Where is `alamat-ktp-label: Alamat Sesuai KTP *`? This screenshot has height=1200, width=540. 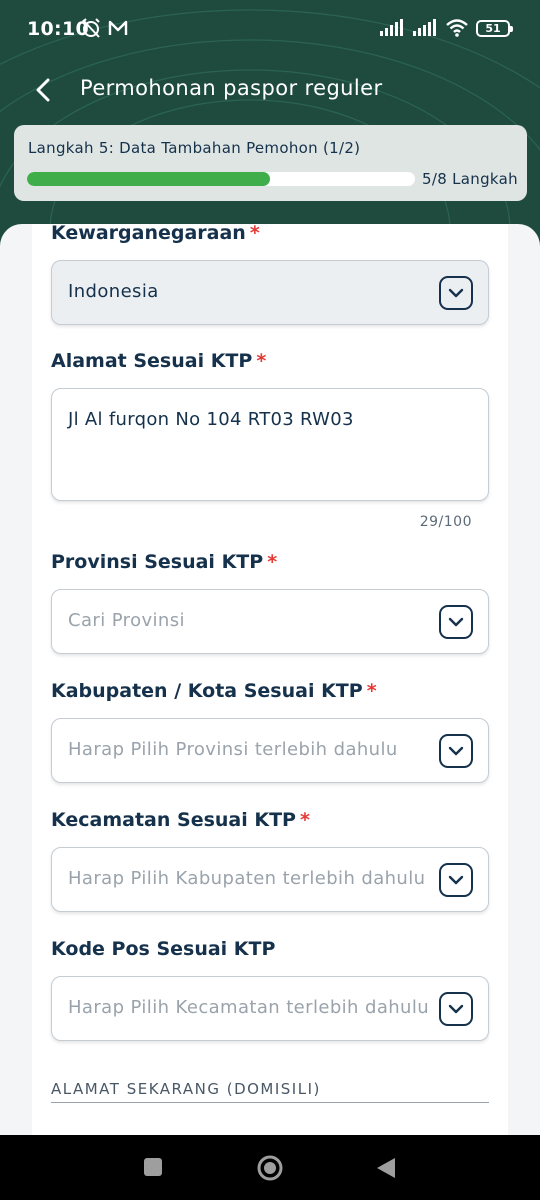 alamat-ktp-label: Alamat Sesuai KTP * is located at coordinates (158, 361).